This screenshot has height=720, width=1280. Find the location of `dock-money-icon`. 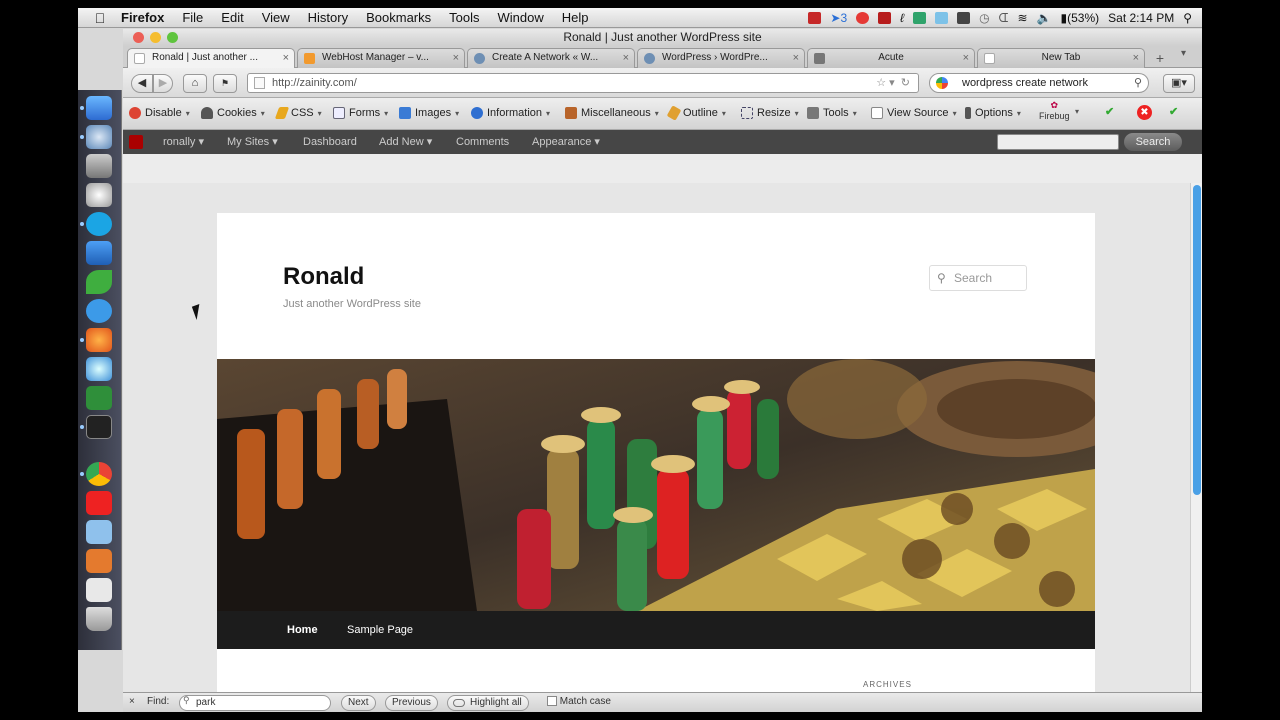

dock-money-icon is located at coordinates (99, 398).